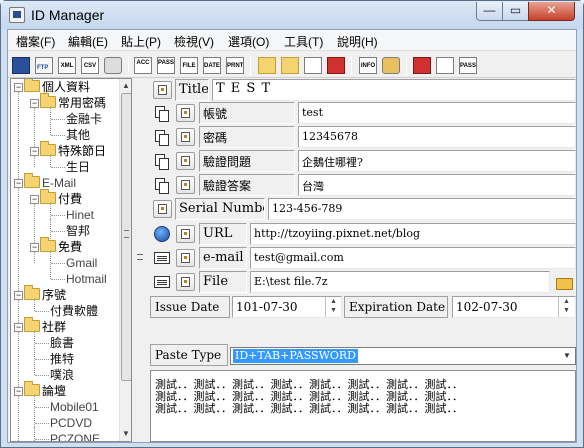 This screenshot has width=584, height=448. What do you see at coordinates (189, 65) in the screenshot?
I see `file-icon: FILE` at bounding box center [189, 65].